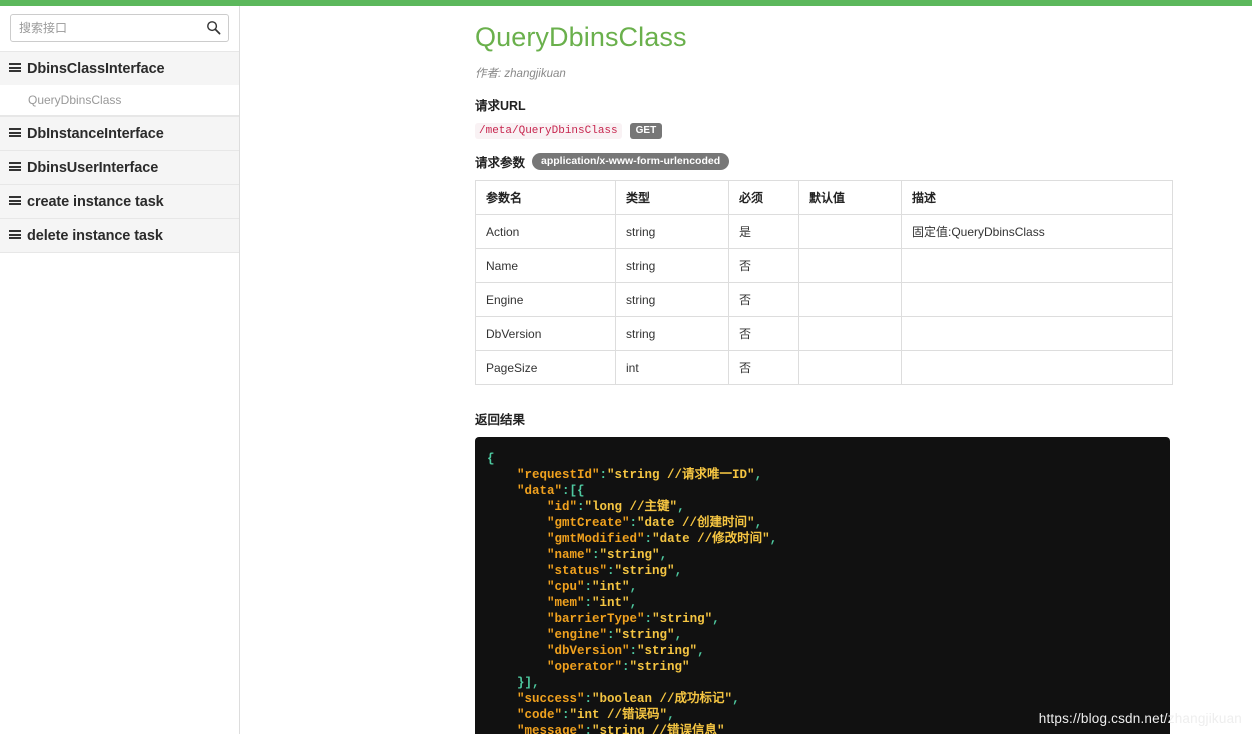 This screenshot has width=1252, height=734. I want to click on code-token: "id", so click(562, 507).